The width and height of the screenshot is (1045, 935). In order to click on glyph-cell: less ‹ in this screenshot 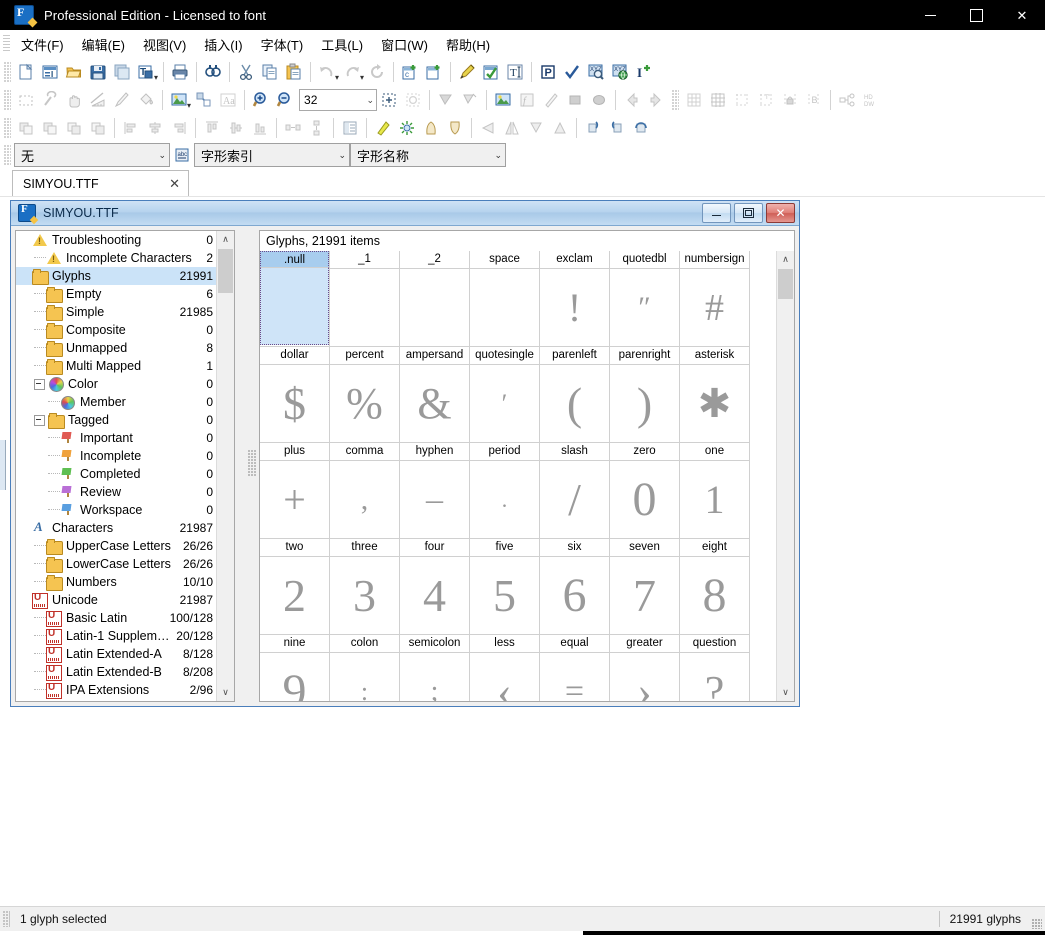, I will do `click(505, 668)`.